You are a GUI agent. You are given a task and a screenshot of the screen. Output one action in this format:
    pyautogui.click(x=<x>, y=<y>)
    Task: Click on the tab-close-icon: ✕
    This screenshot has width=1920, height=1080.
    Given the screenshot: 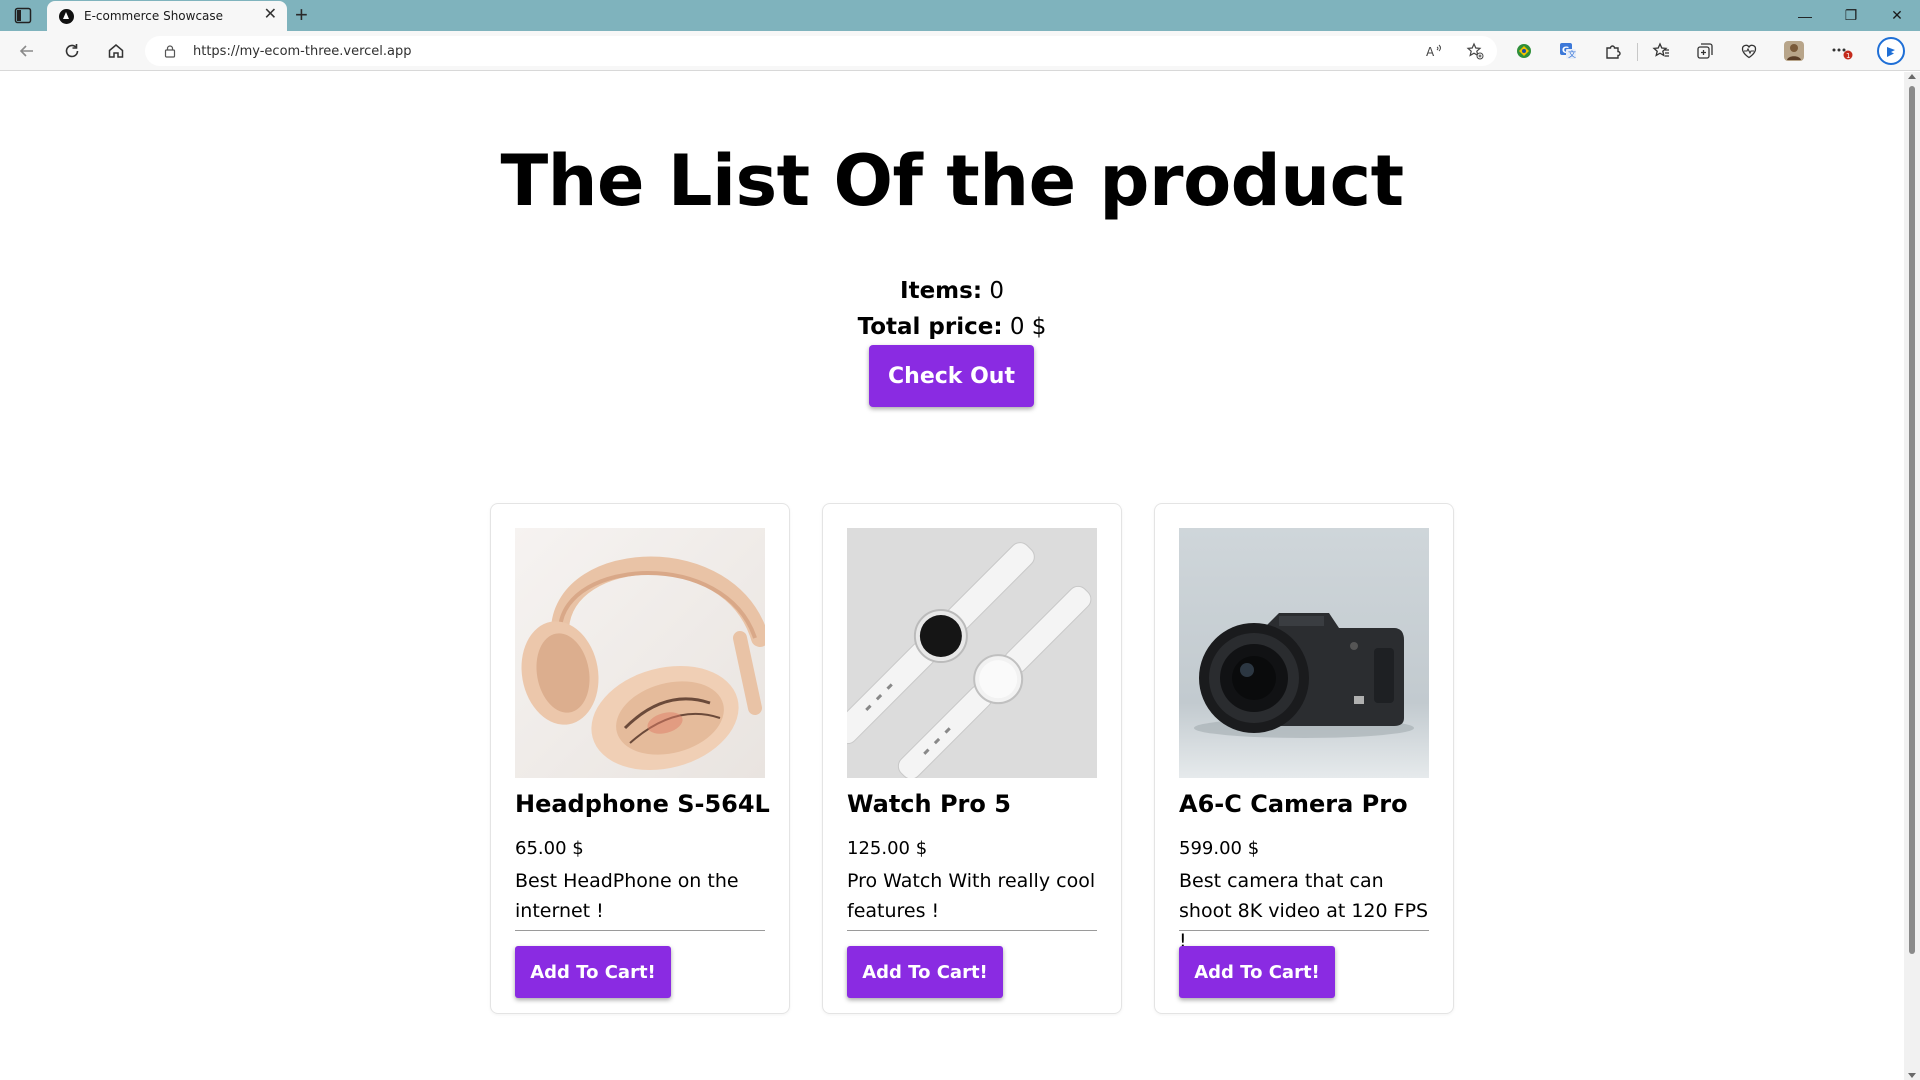 What is the action you would take?
    pyautogui.click(x=270, y=15)
    